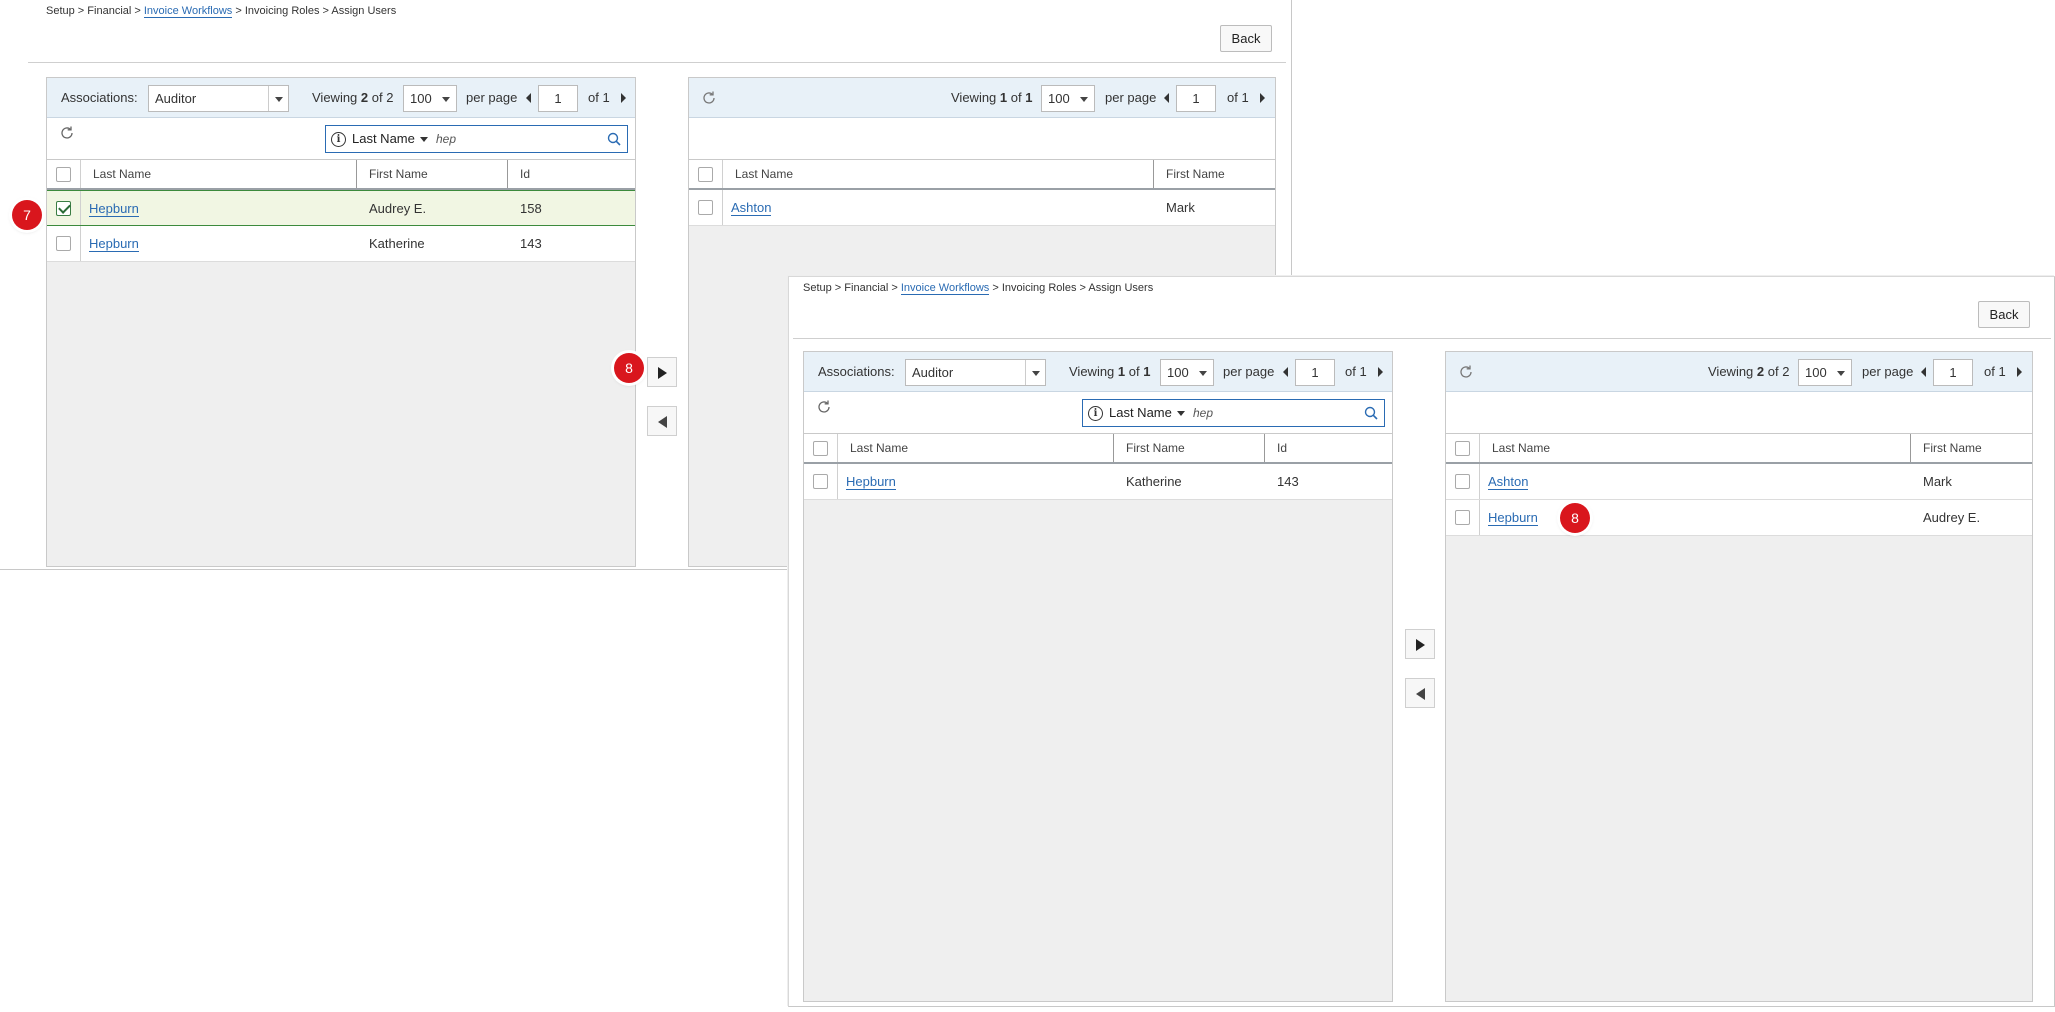  I want to click on first-name-cell: Katherine, so click(397, 243).